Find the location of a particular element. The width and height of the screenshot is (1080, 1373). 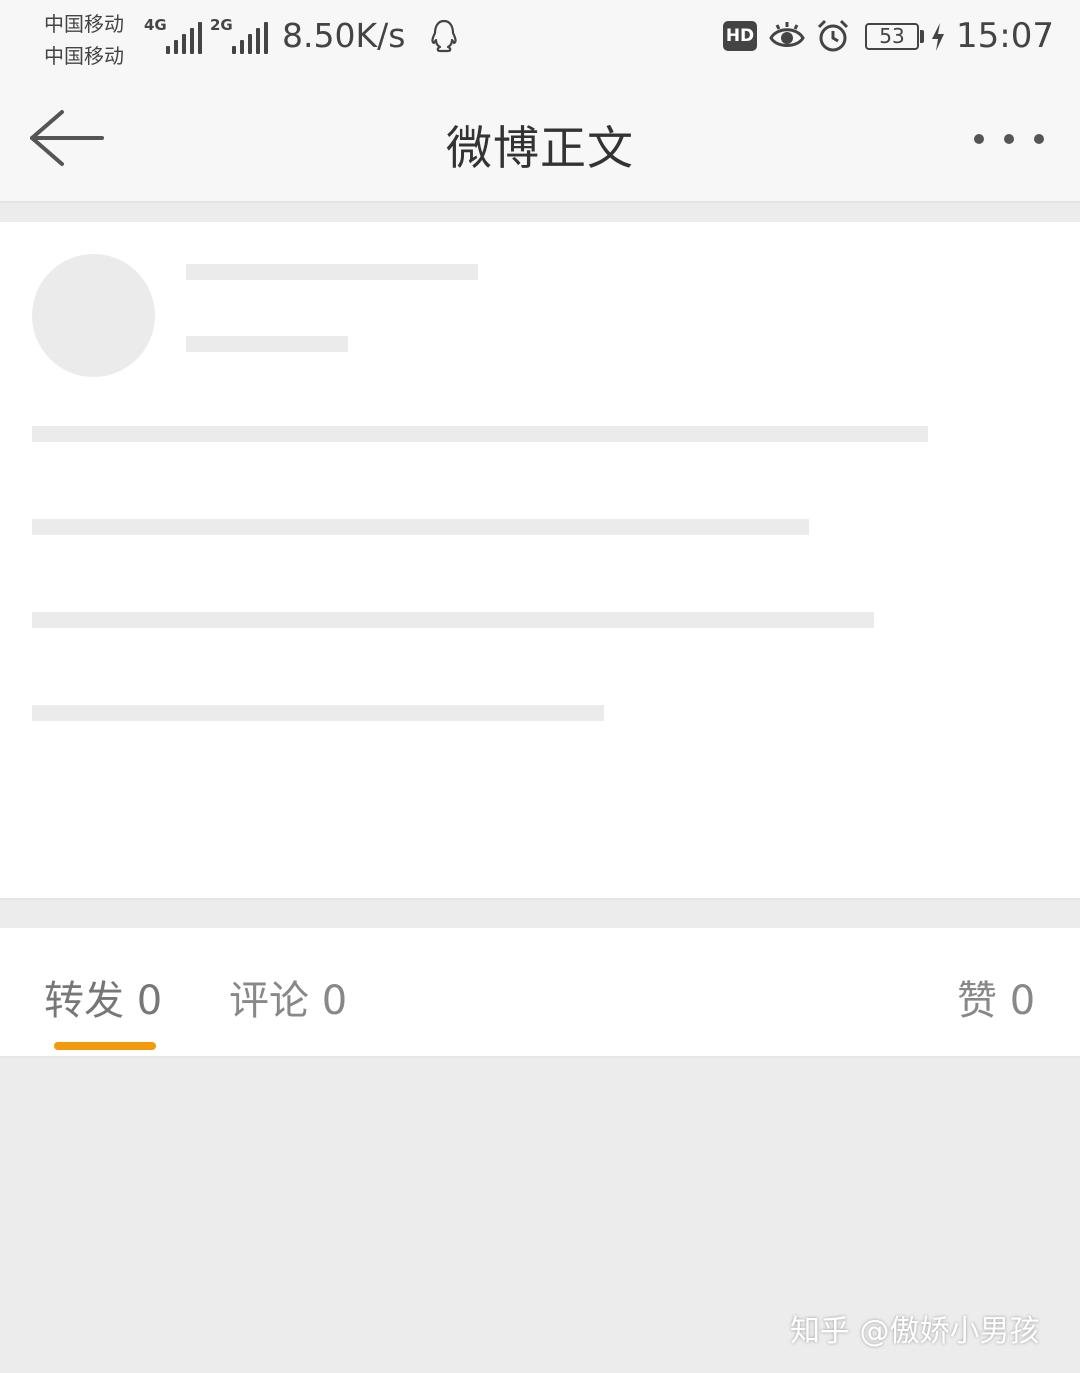

carrier-2: 中国移动 is located at coordinates (84, 56).